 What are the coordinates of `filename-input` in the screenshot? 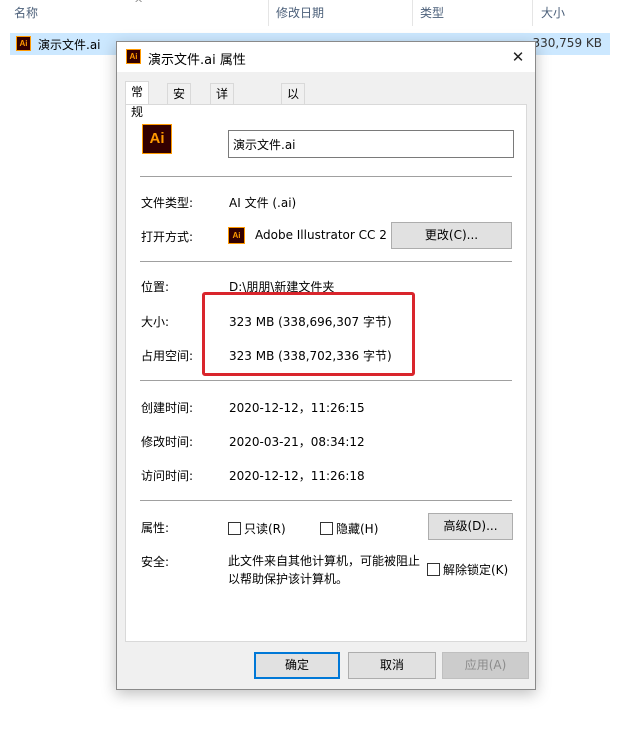 It's located at (371, 144).